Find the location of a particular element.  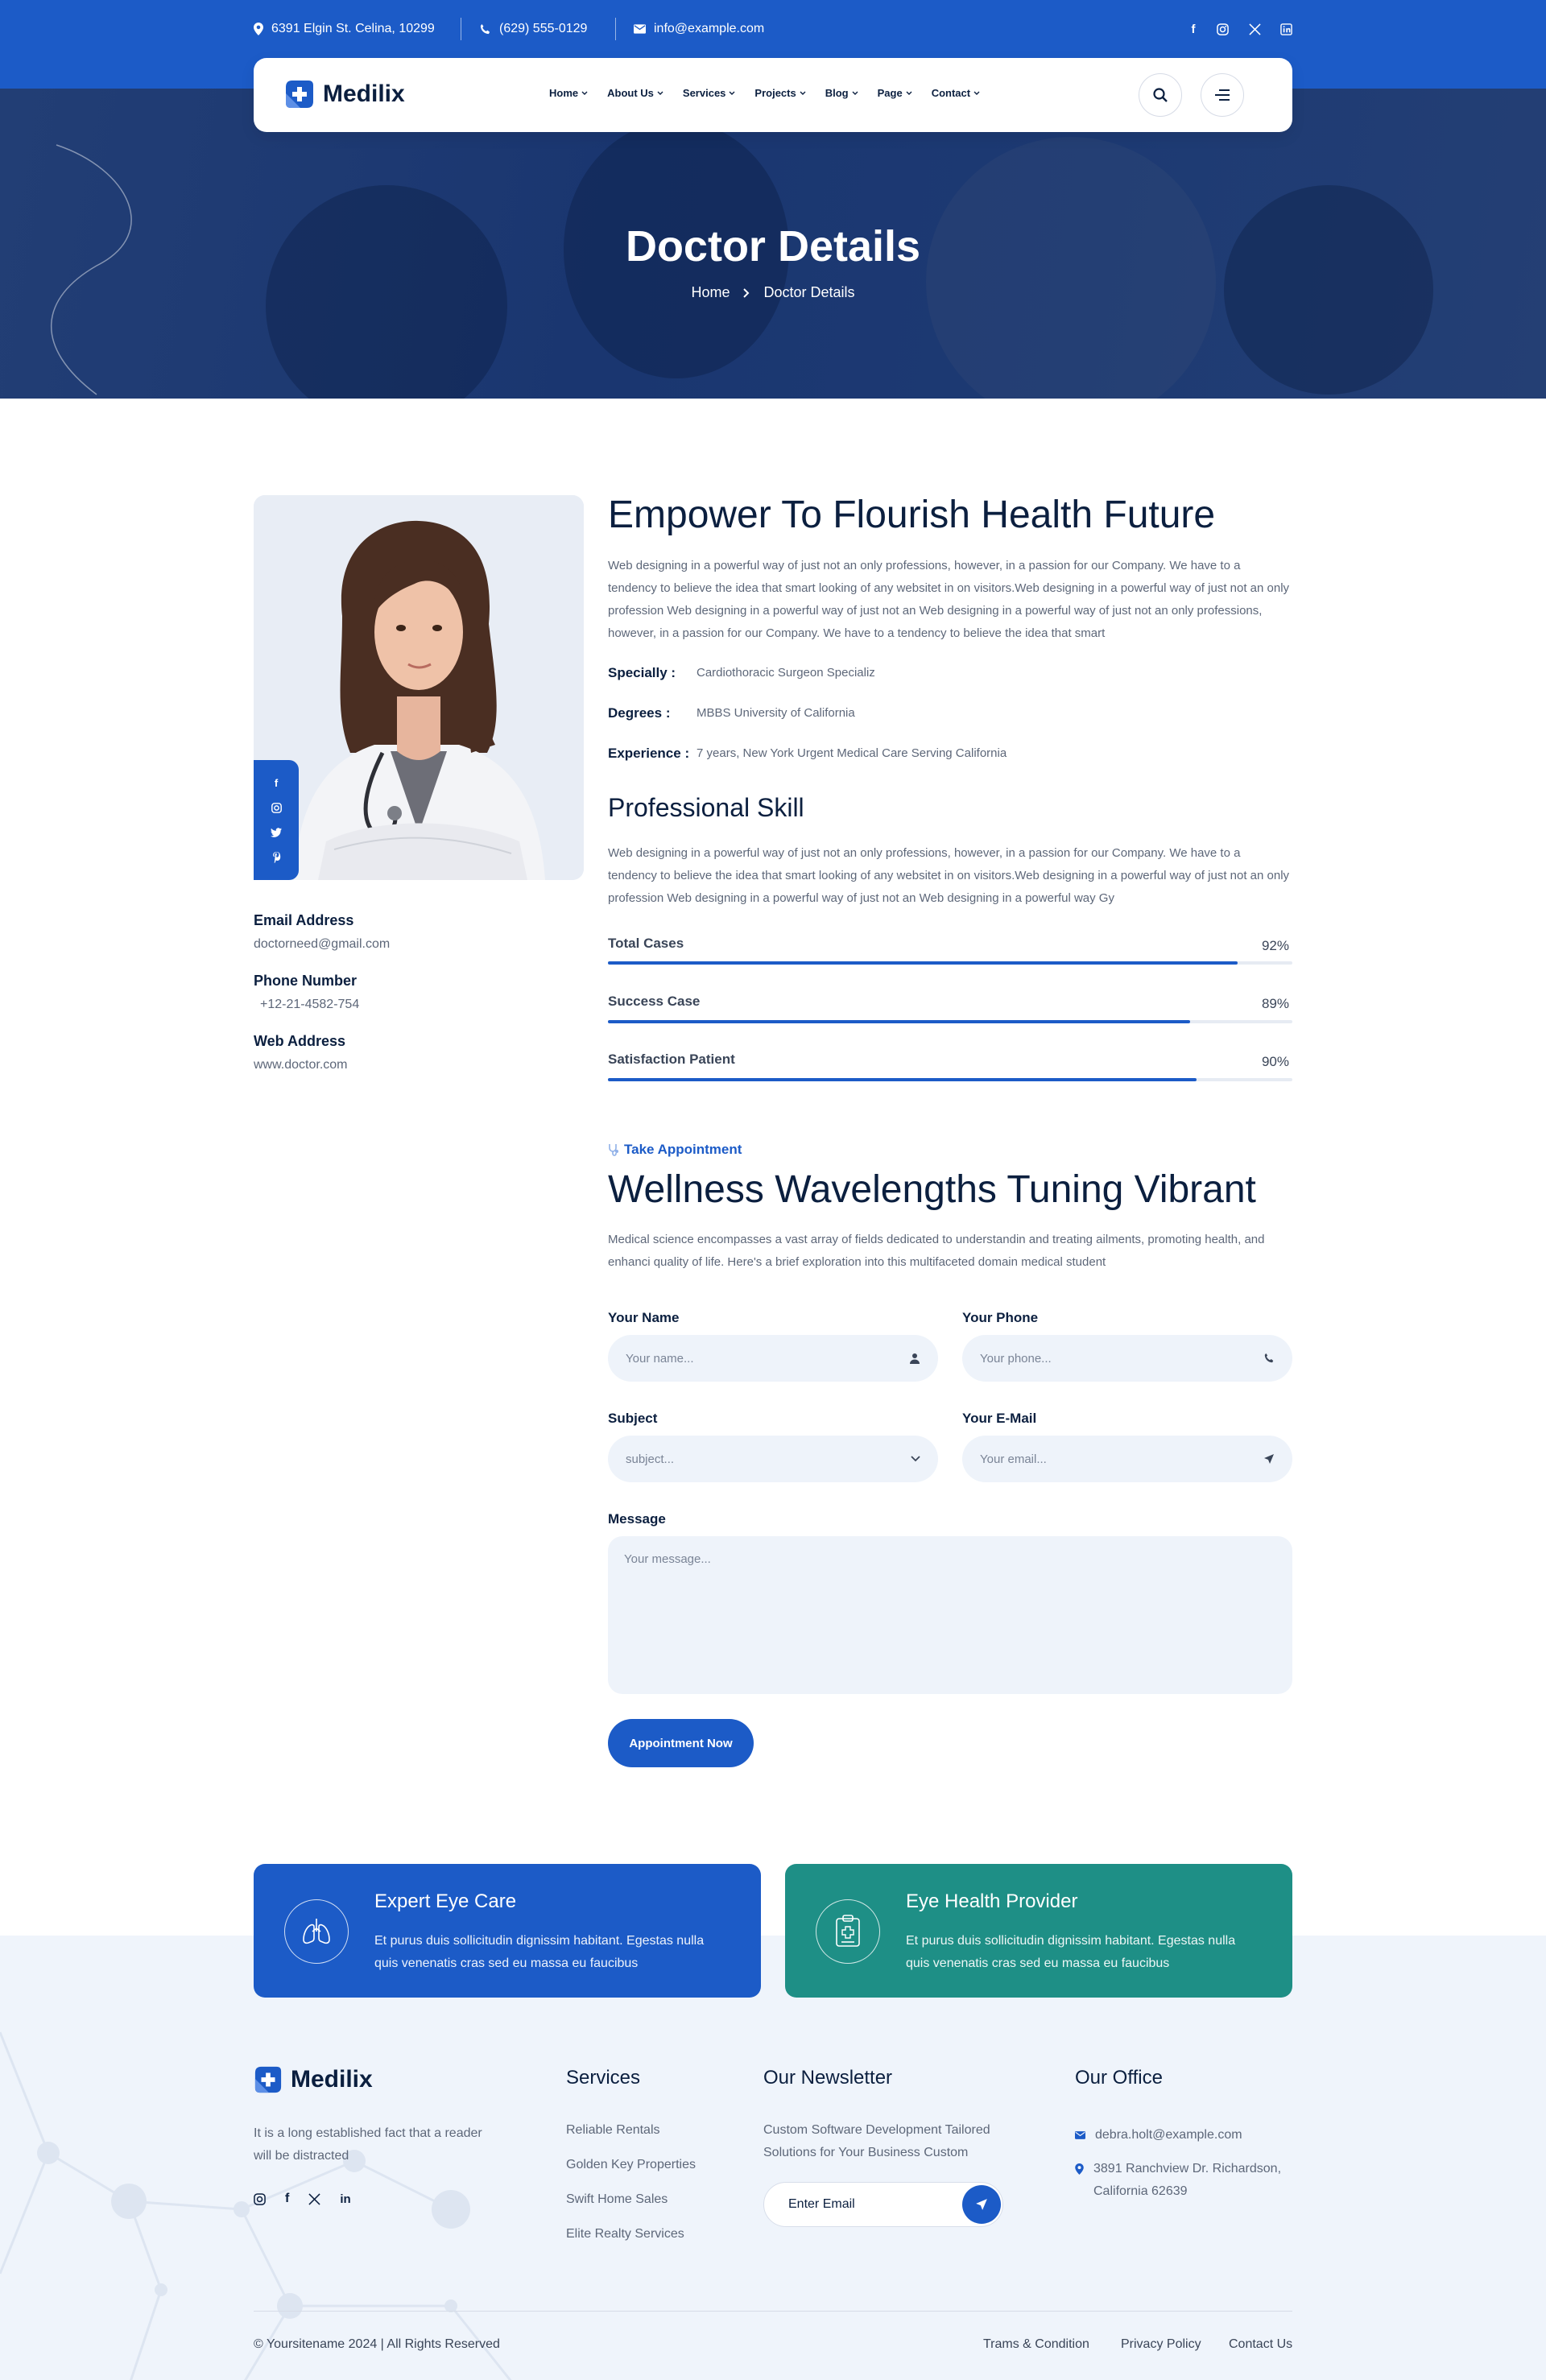

skills-heading: Professional Skill is located at coordinates (706, 807).